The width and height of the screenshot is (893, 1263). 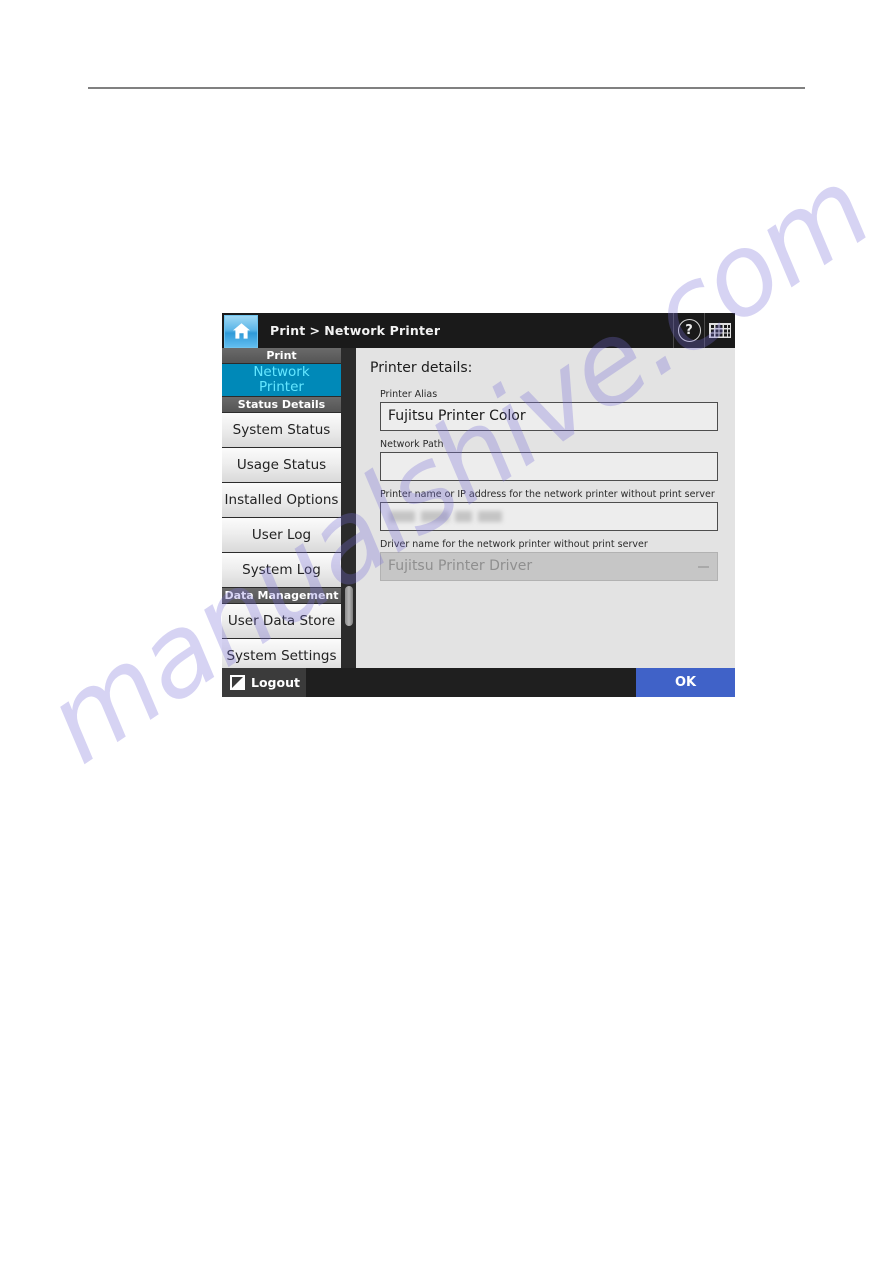 I want to click on device-footer-bar: Logout OK, so click(x=478, y=682).